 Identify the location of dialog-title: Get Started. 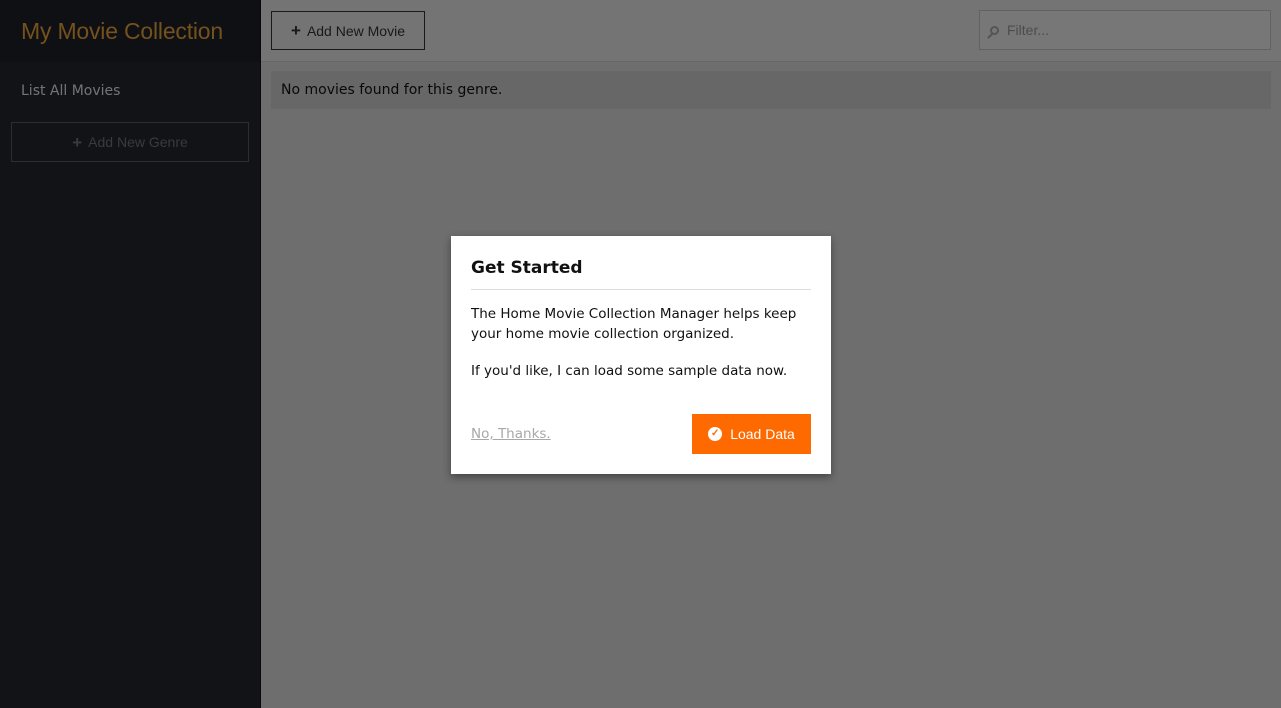
(641, 274).